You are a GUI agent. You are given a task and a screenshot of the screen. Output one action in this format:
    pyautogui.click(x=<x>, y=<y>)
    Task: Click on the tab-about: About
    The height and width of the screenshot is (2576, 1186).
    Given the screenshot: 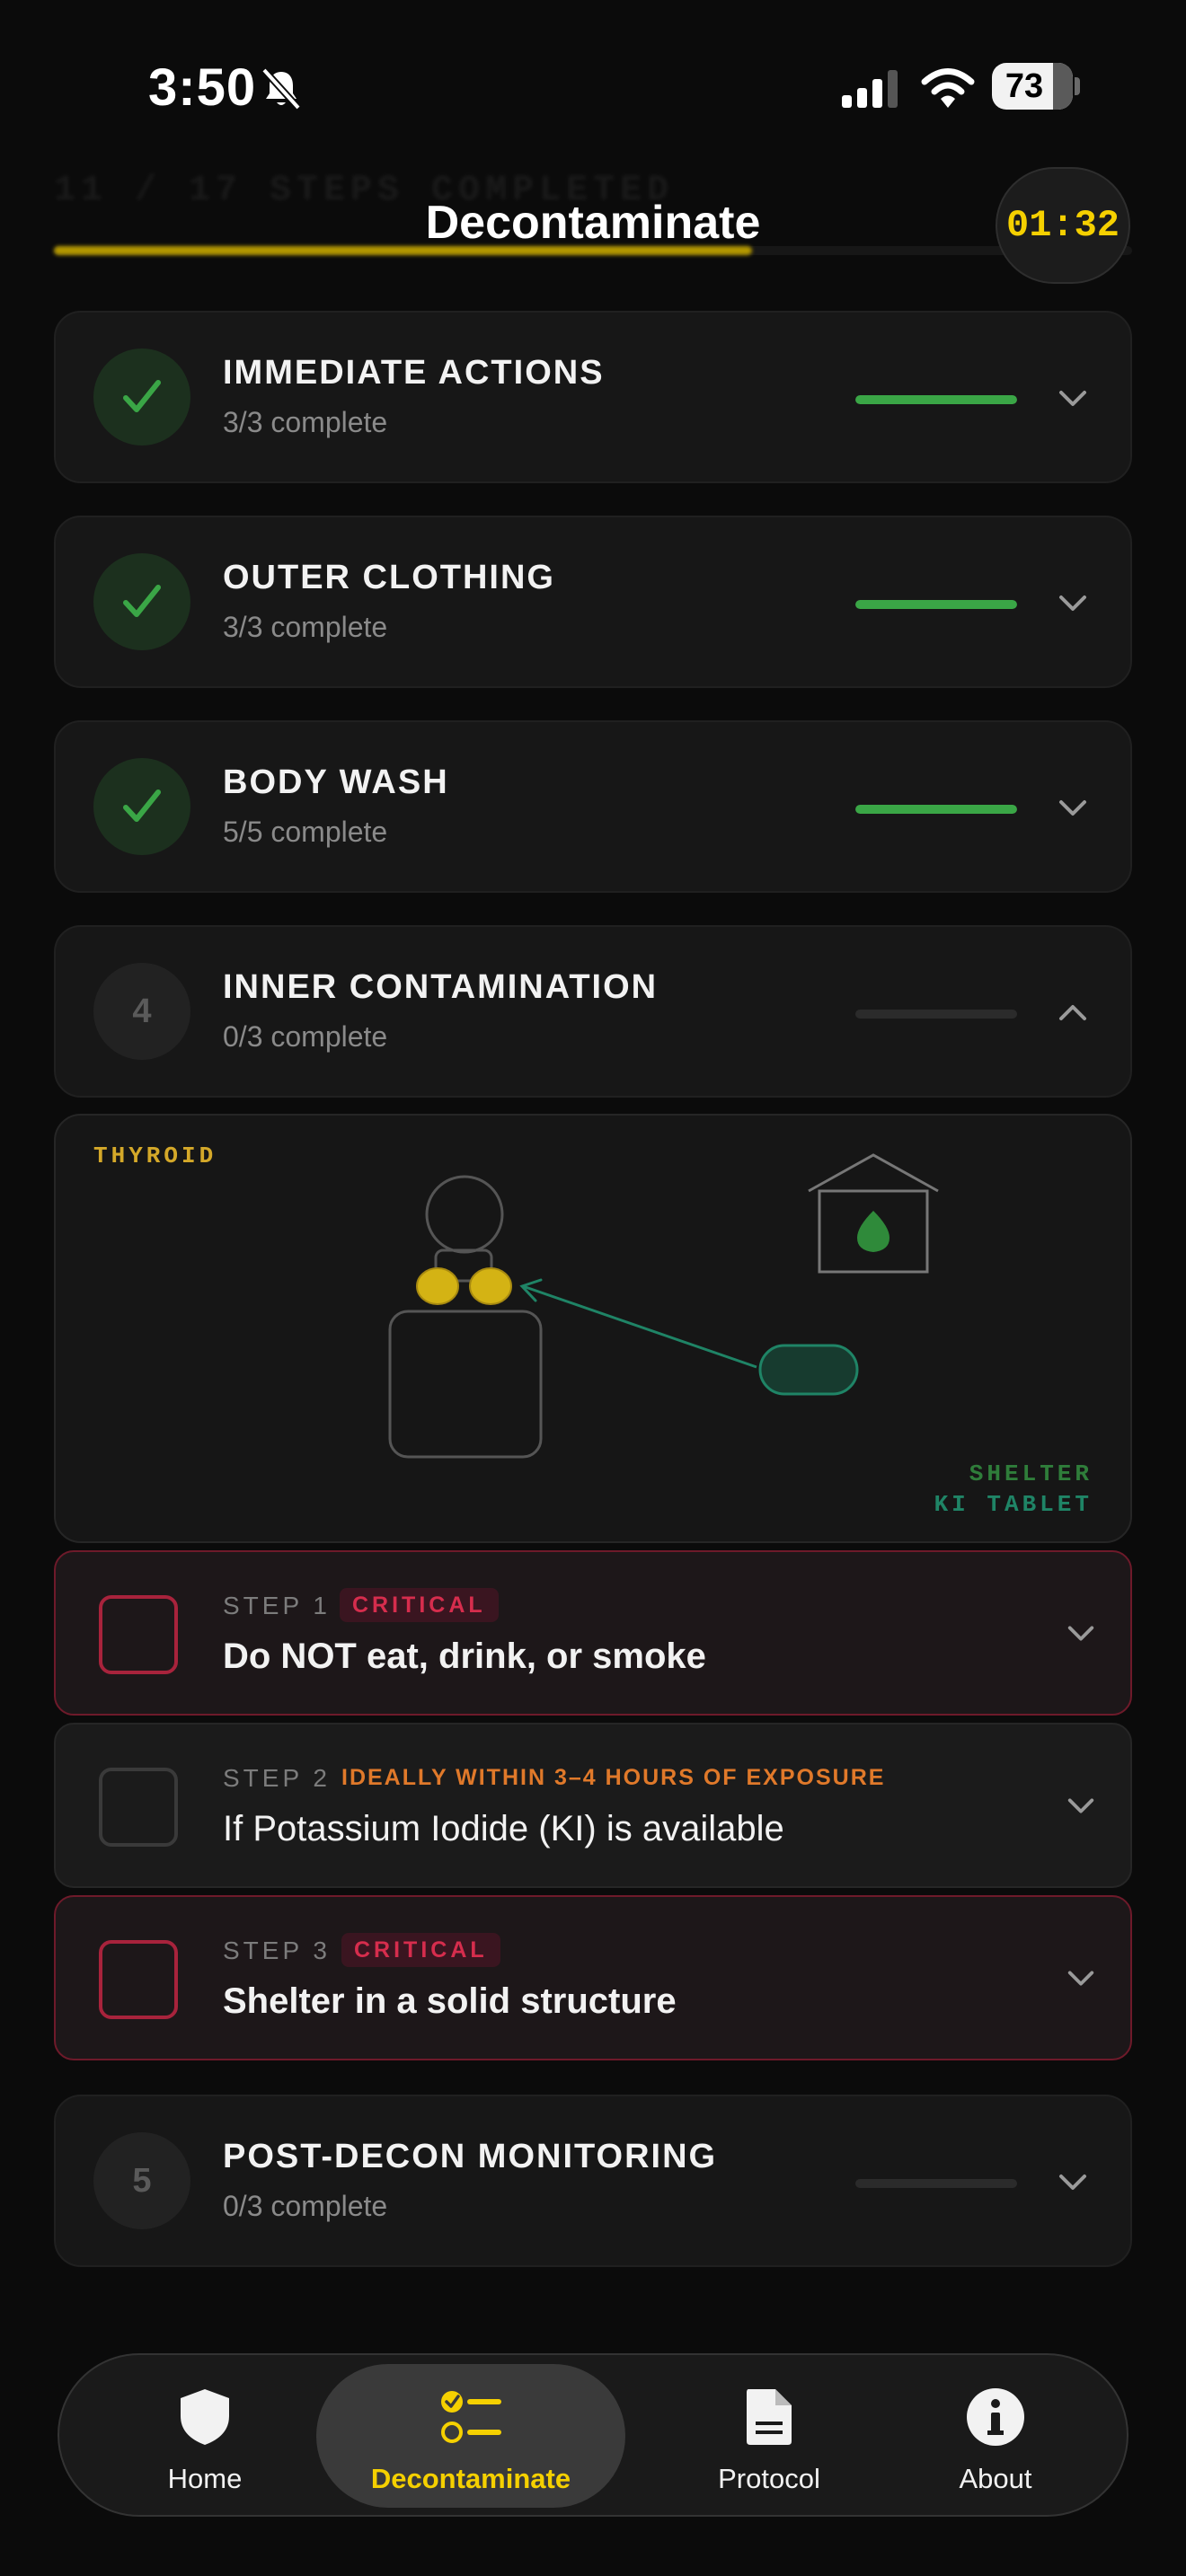 What is the action you would take?
    pyautogui.click(x=995, y=2437)
    